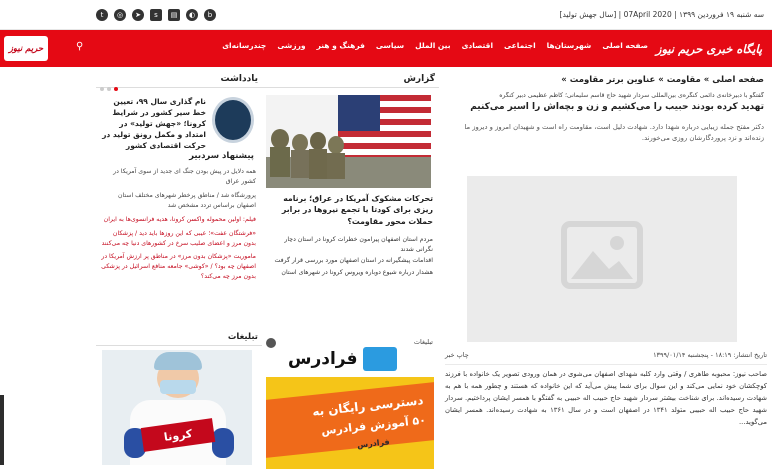  Describe the element at coordinates (192, 15) in the screenshot. I see `soroush-icon: ◐` at that location.